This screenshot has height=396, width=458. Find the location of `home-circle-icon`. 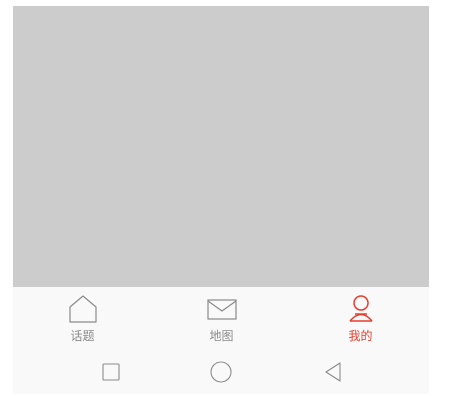

home-circle-icon is located at coordinates (221, 372).